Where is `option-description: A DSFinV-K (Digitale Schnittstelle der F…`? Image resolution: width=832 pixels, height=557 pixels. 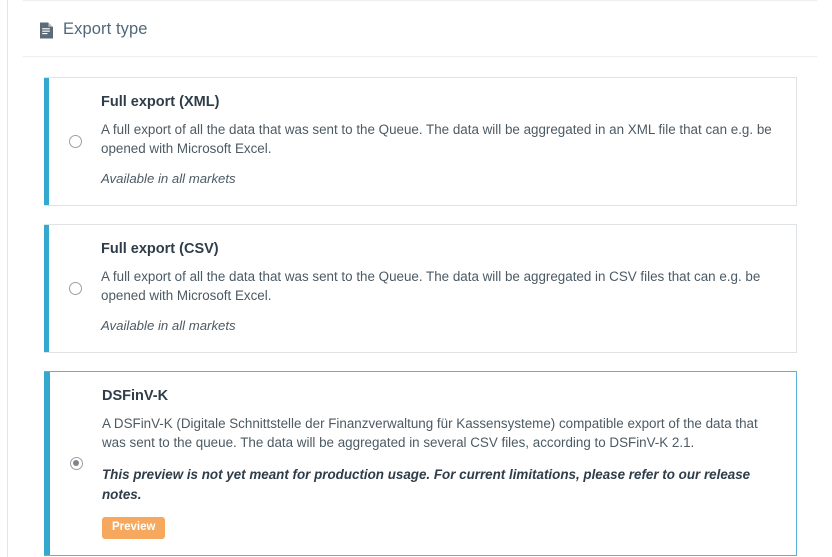 option-description: A DSFinV-K (Digitale Schnittstelle der F… is located at coordinates (430, 433).